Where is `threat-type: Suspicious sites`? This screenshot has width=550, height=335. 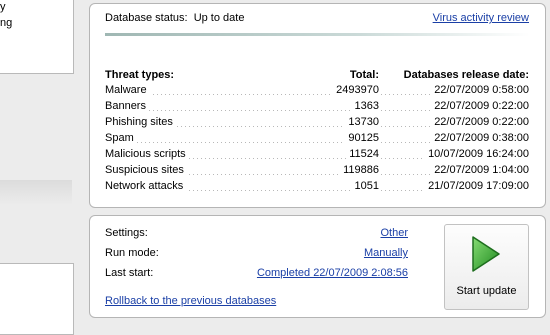
threat-type: Suspicious sites is located at coordinates (146, 170).